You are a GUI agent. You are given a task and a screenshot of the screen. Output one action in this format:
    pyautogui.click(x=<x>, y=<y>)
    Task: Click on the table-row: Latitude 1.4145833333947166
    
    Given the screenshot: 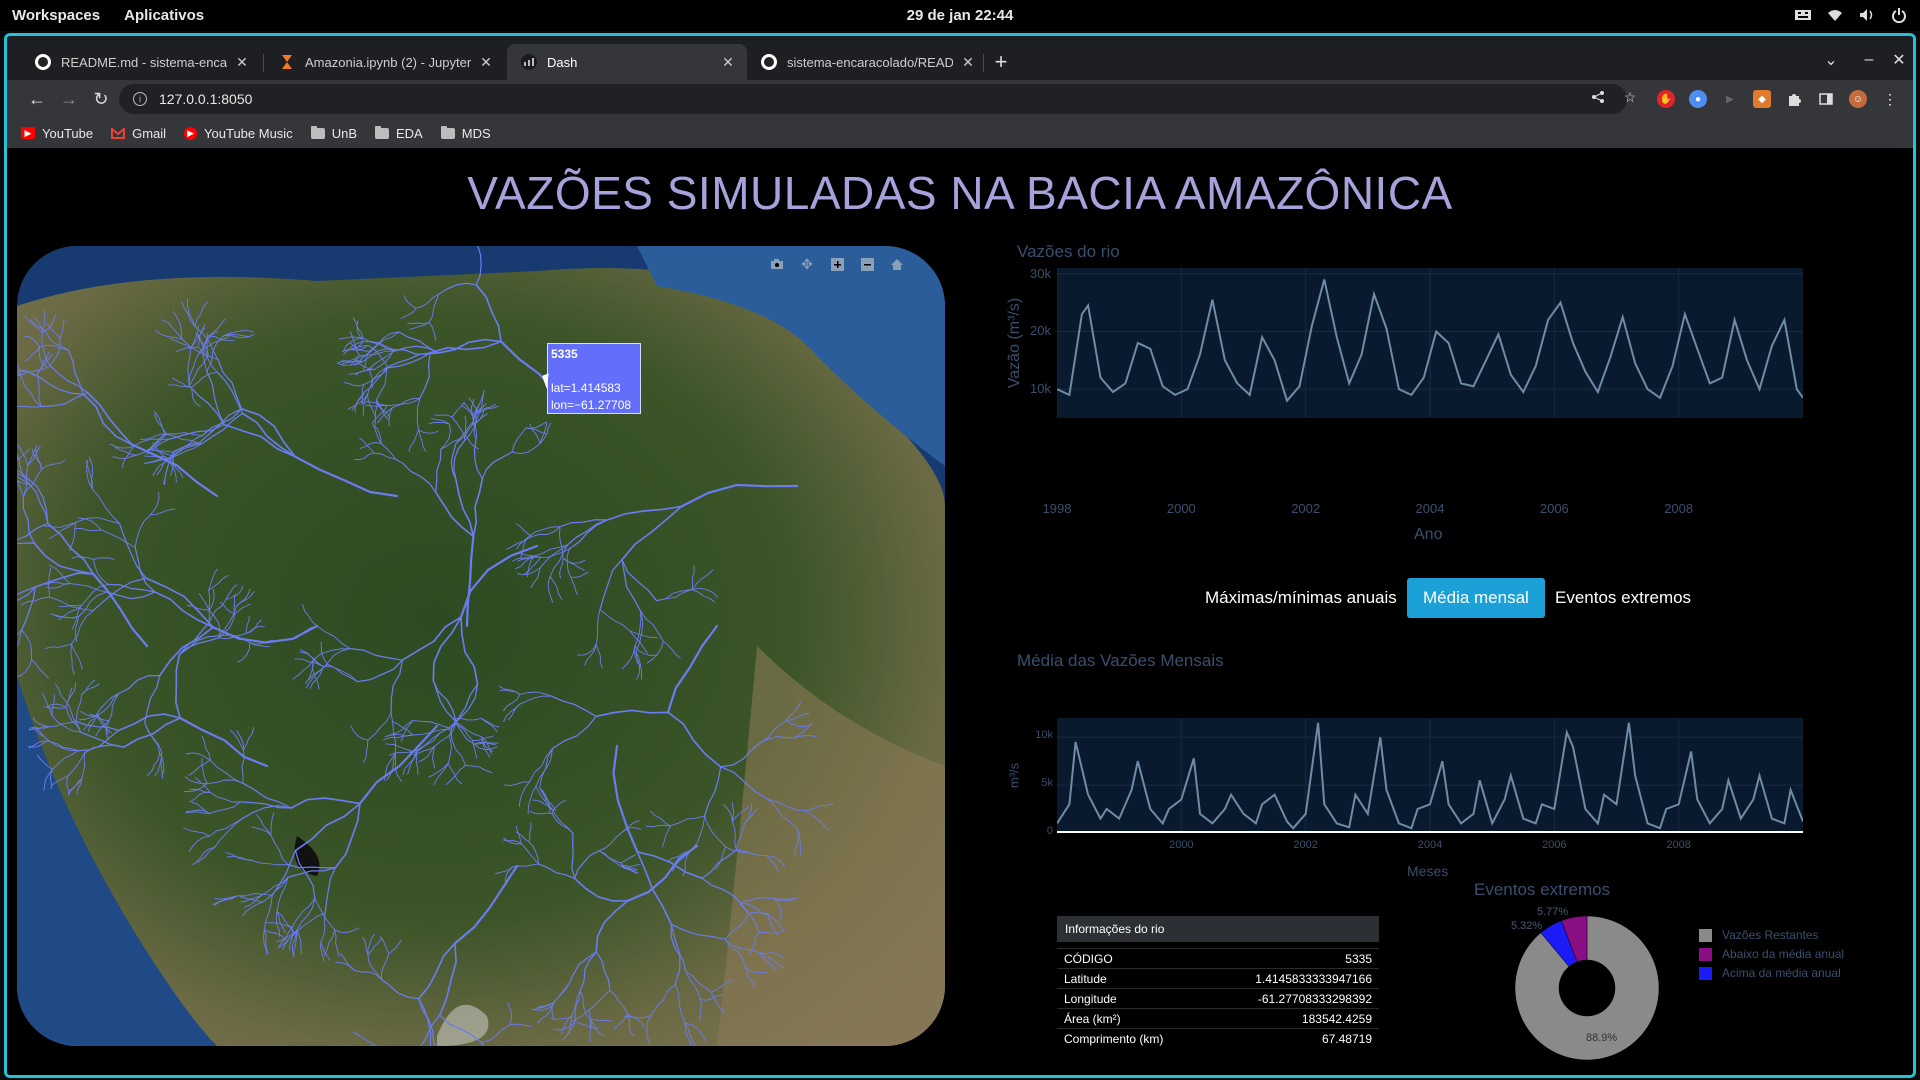 What is the action you would take?
    pyautogui.click(x=1218, y=978)
    